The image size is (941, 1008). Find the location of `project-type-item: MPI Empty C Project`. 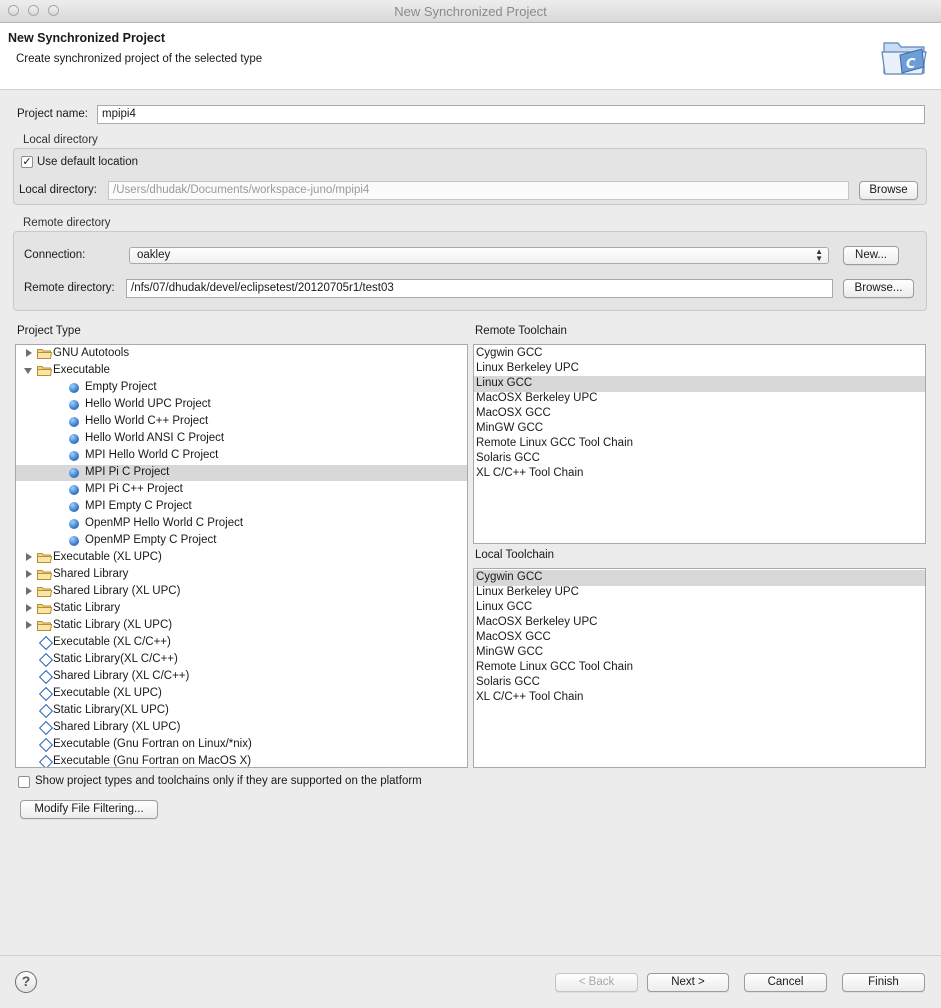

project-type-item: MPI Empty C Project is located at coordinates (241, 507).